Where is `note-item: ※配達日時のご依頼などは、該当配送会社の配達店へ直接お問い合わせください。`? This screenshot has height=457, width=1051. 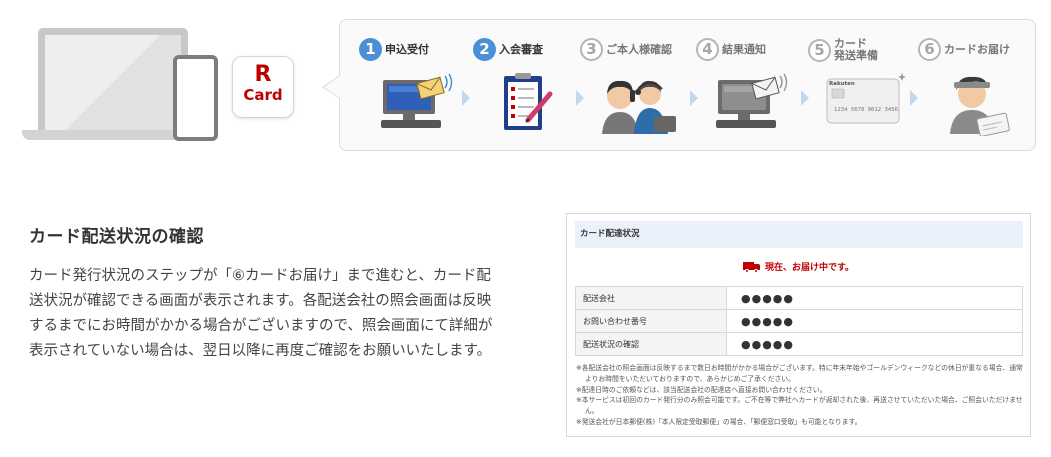
note-item: ※配達日時のご依頼などは、該当配送会社の配達店へ直接お問い合わせください。 is located at coordinates (701, 389).